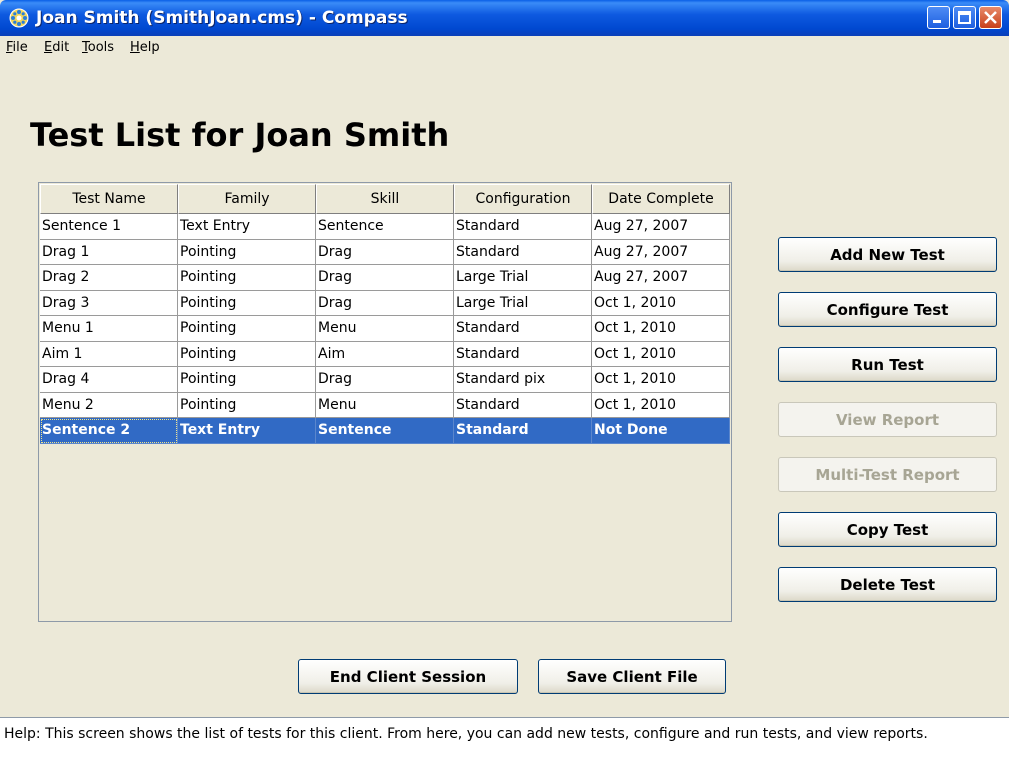  Describe the element at coordinates (17, 47) in the screenshot. I see `menu-file: File` at that location.